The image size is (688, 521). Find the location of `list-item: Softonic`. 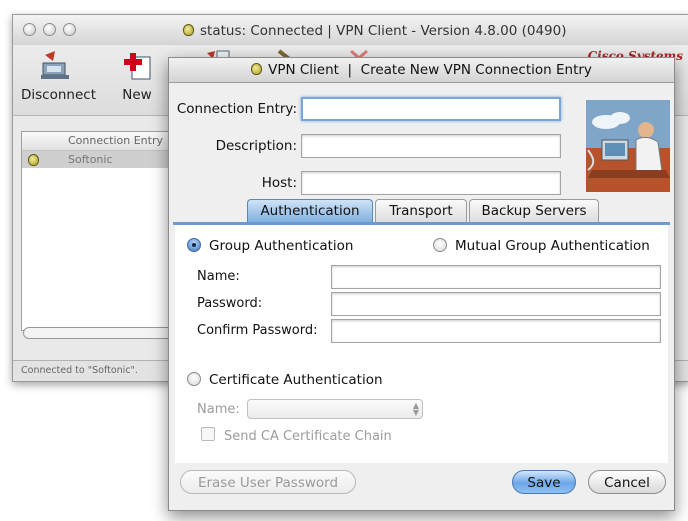

list-item: Softonic is located at coordinates (107, 159).